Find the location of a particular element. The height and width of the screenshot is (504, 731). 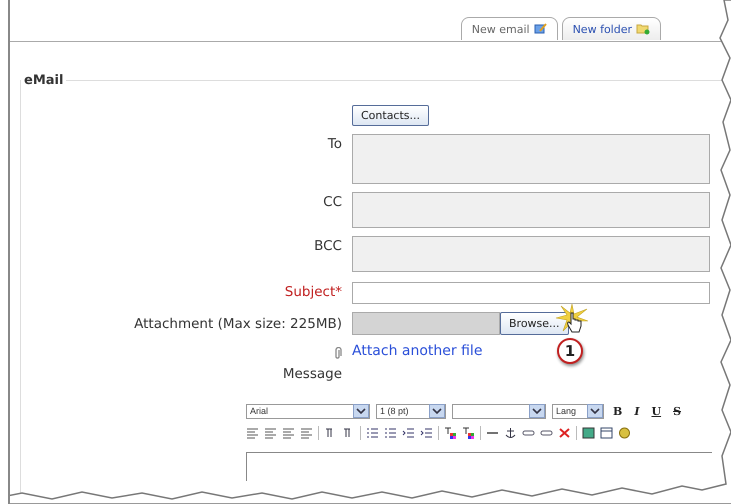

compose-icon is located at coordinates (540, 29).